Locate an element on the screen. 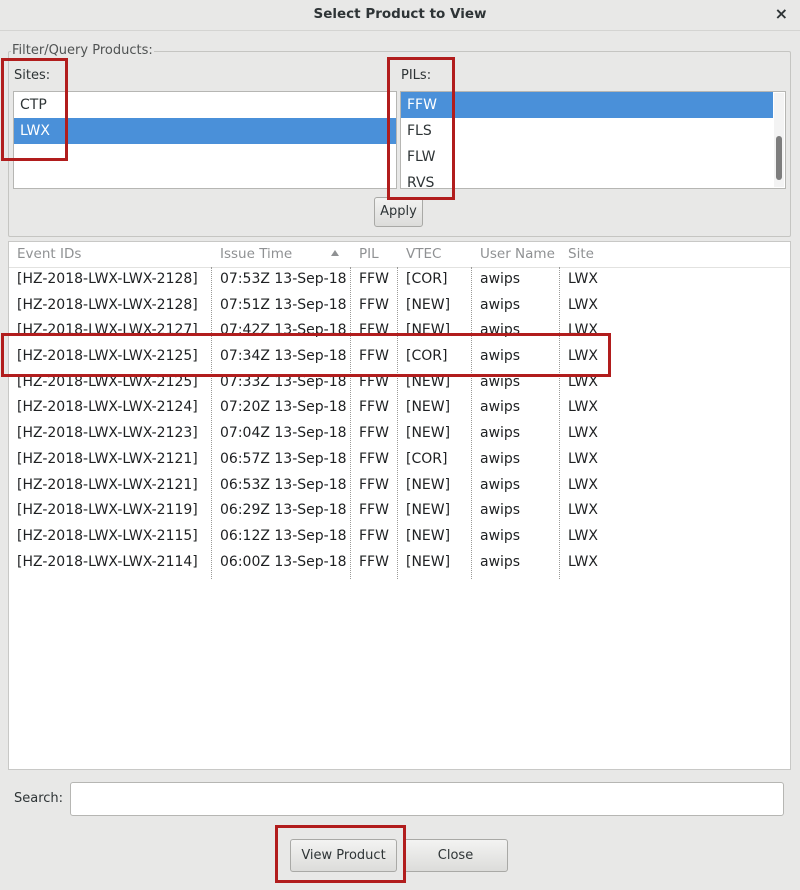  pil-item-flw: FLW is located at coordinates (587, 157).